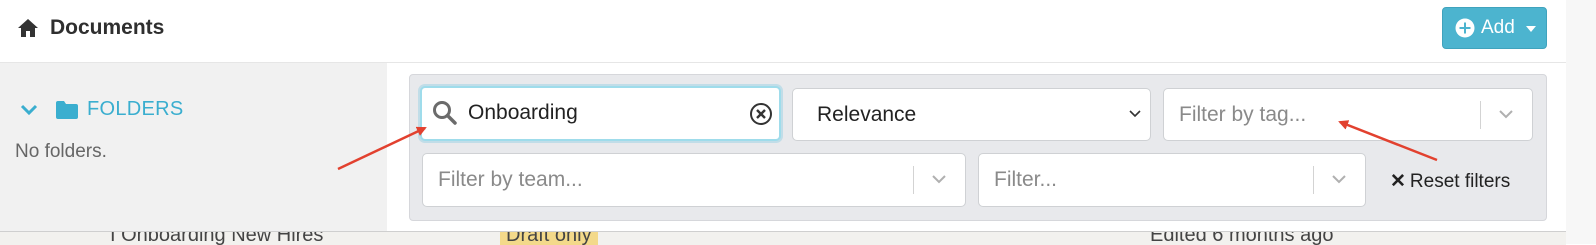  What do you see at coordinates (971, 114) in the screenshot?
I see `sort-select: Relevance` at bounding box center [971, 114].